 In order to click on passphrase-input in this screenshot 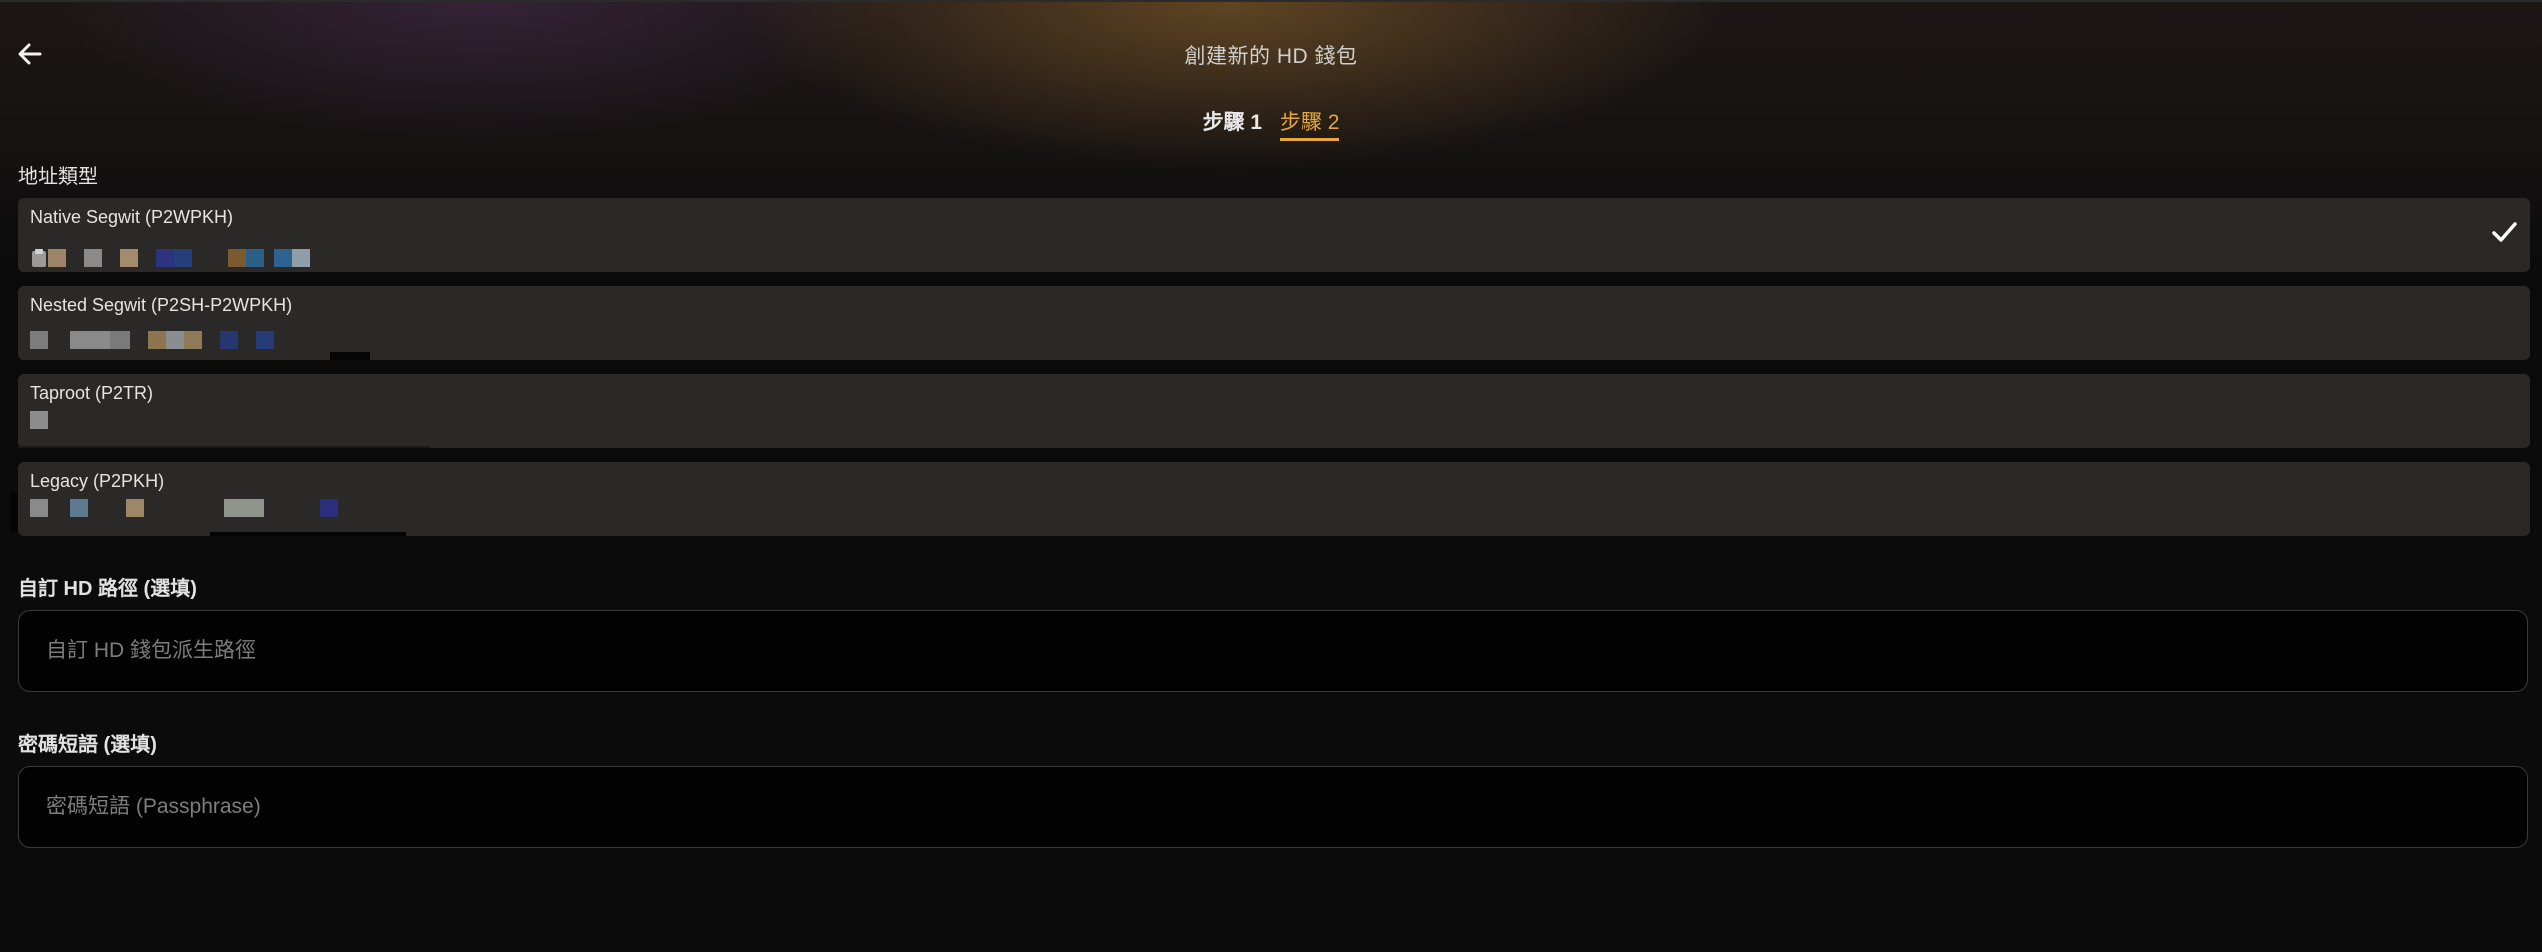, I will do `click(1273, 807)`.